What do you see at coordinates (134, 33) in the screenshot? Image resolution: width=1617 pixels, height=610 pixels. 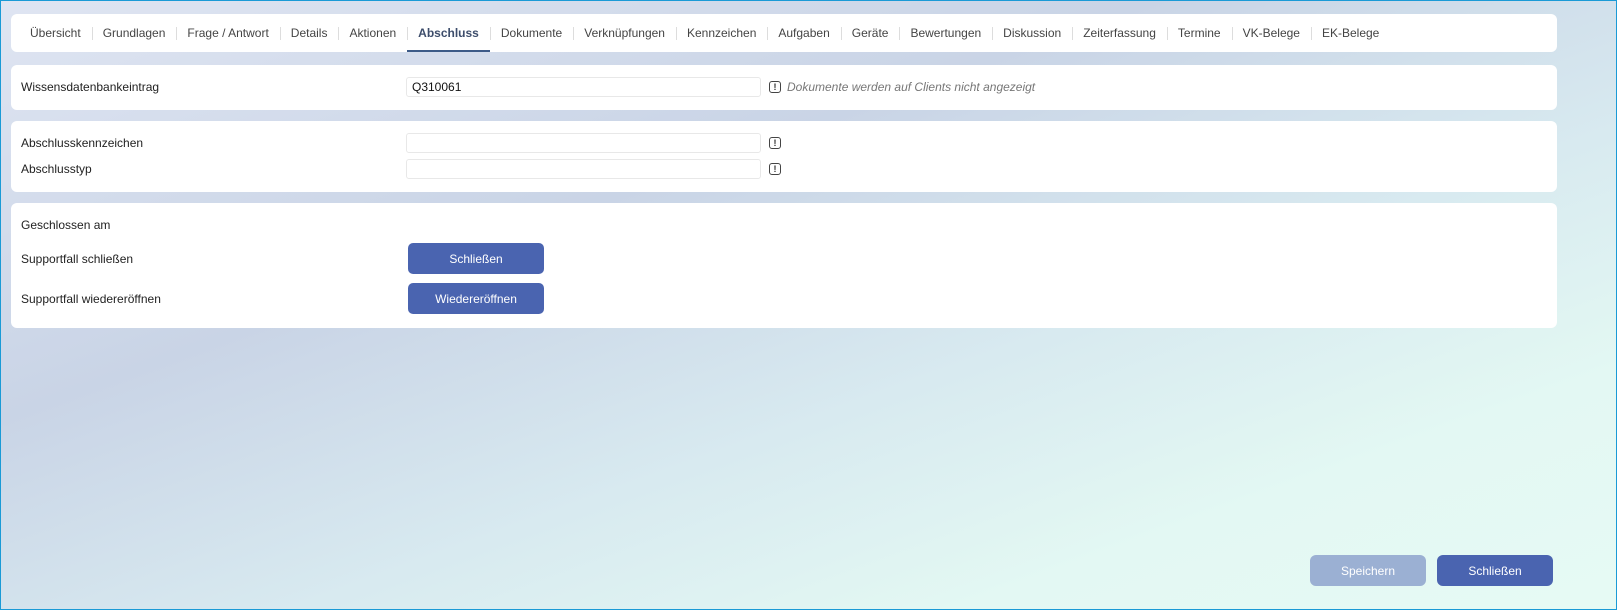 I see `tab-grundlagen: Grundlagen` at bounding box center [134, 33].